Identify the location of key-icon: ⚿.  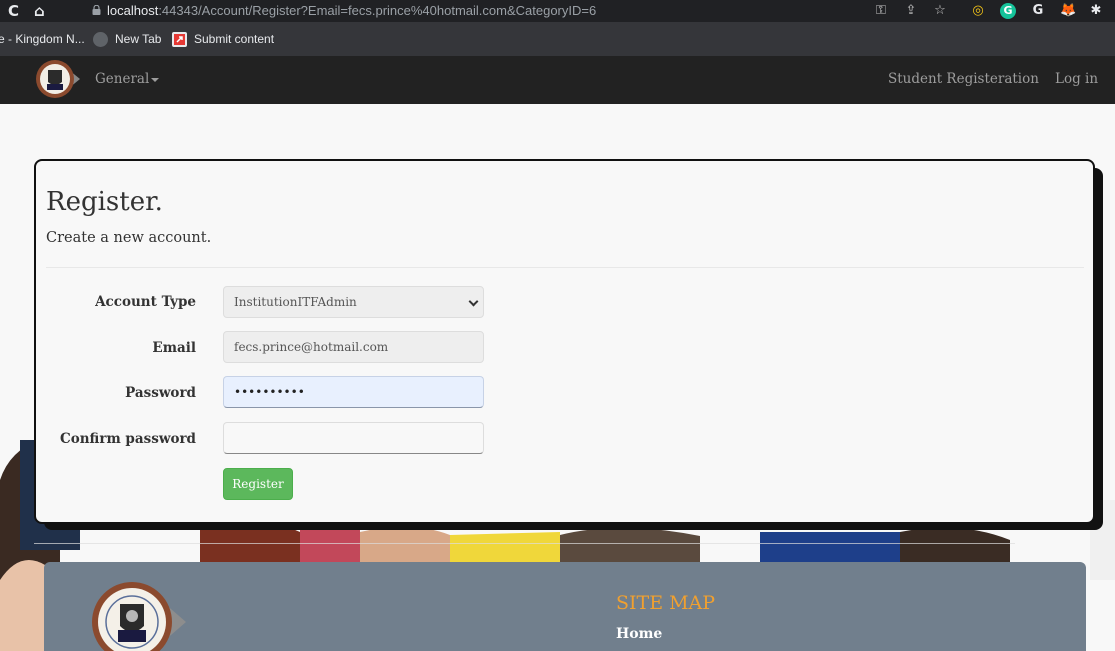
(881, 11).